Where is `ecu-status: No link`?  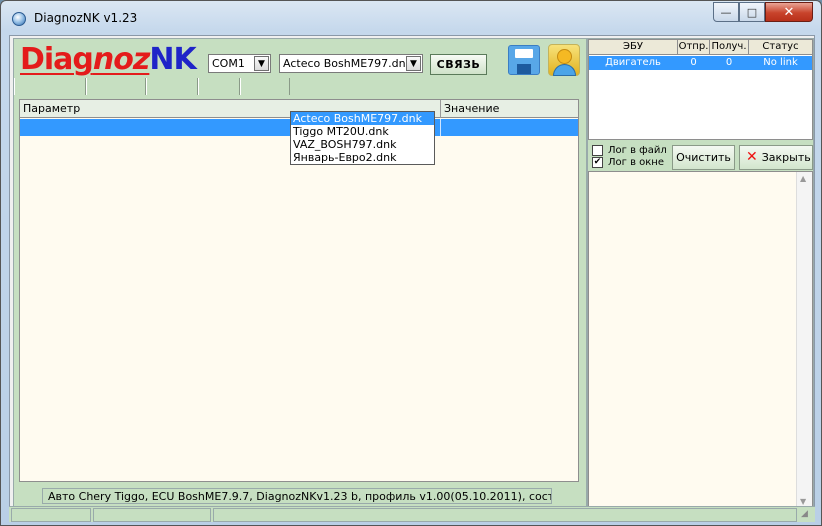
ecu-status: No link is located at coordinates (780, 62).